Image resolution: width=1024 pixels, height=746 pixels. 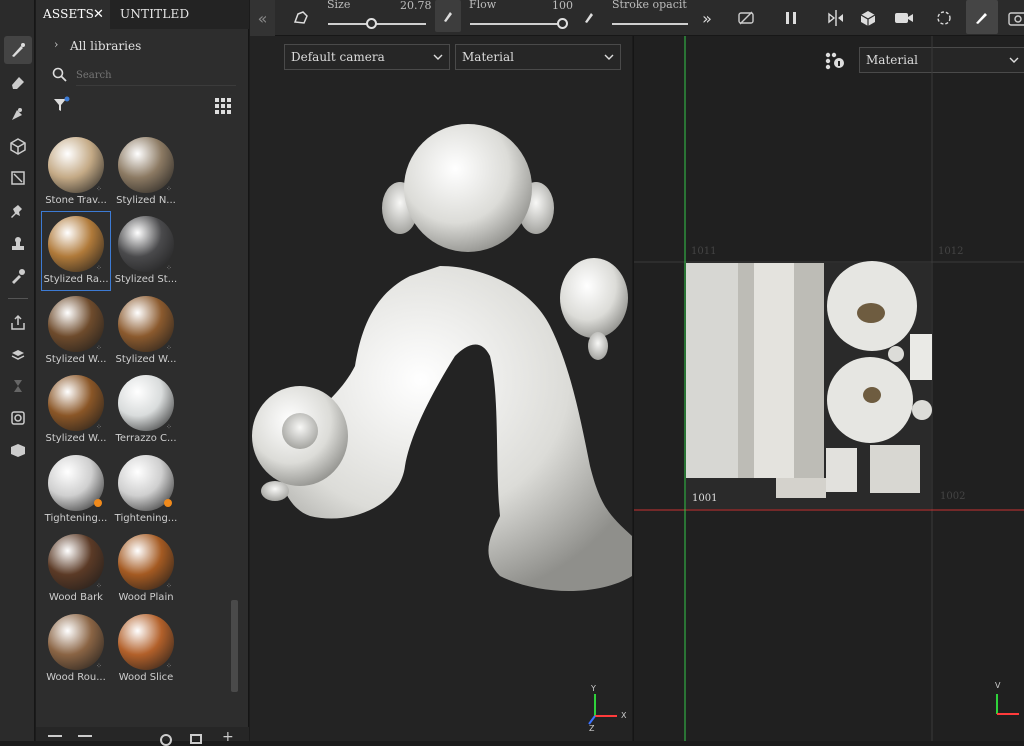 I want to click on size-value: 20.78, so click(x=416, y=6).